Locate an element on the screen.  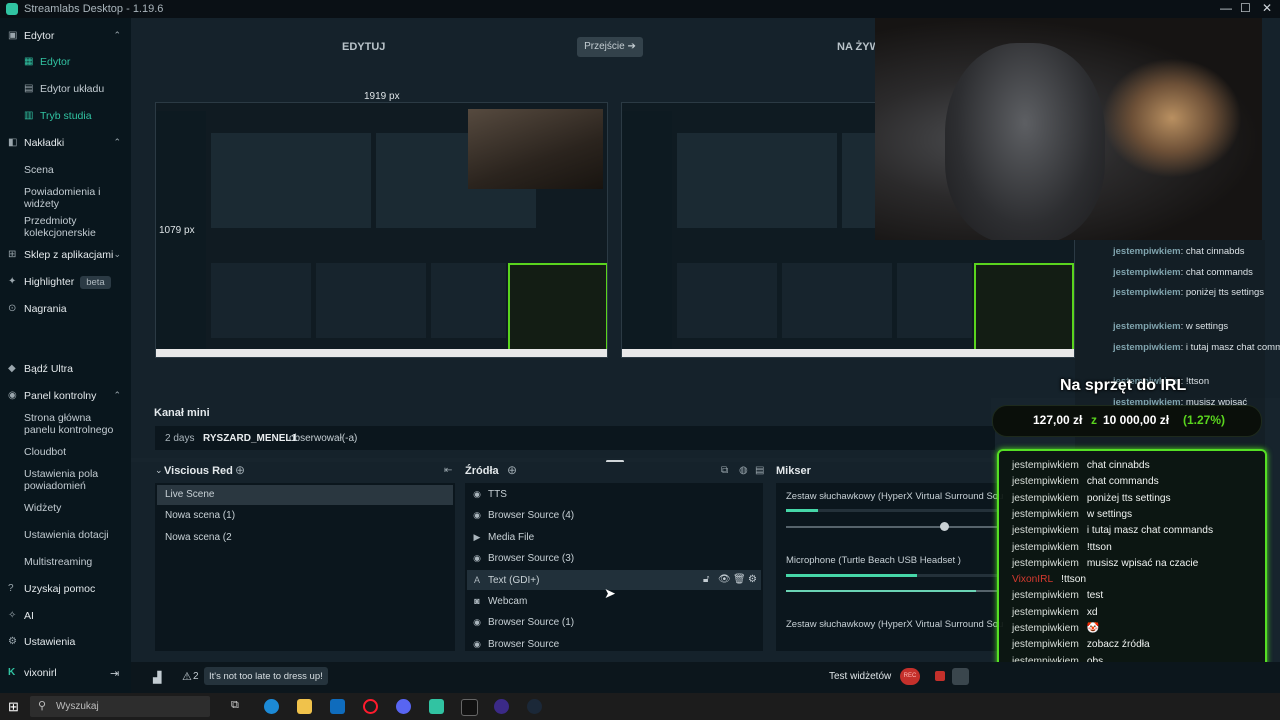
source-item: ◙ Webcam is located at coordinates (499, 601).